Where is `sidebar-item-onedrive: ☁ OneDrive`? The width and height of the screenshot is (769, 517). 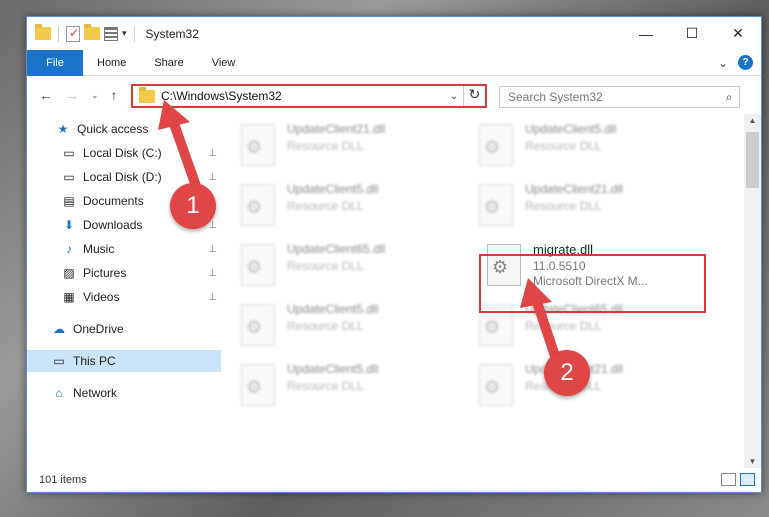
sidebar-item-onedrive: ☁ OneDrive is located at coordinates (124, 329).